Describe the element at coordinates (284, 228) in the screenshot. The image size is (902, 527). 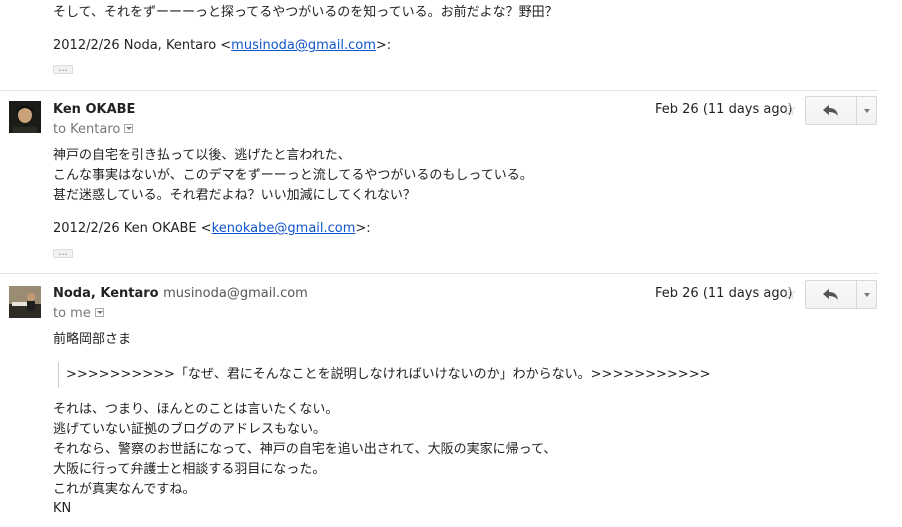
I see `attribution-email-link: kenokabe@gmail.com` at that location.